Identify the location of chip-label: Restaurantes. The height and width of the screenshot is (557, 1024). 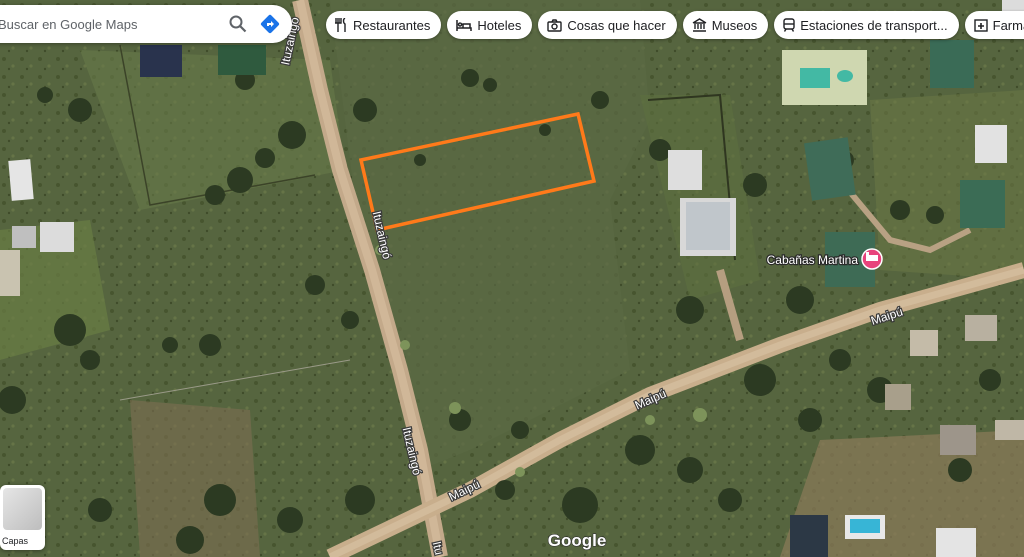
(392, 25).